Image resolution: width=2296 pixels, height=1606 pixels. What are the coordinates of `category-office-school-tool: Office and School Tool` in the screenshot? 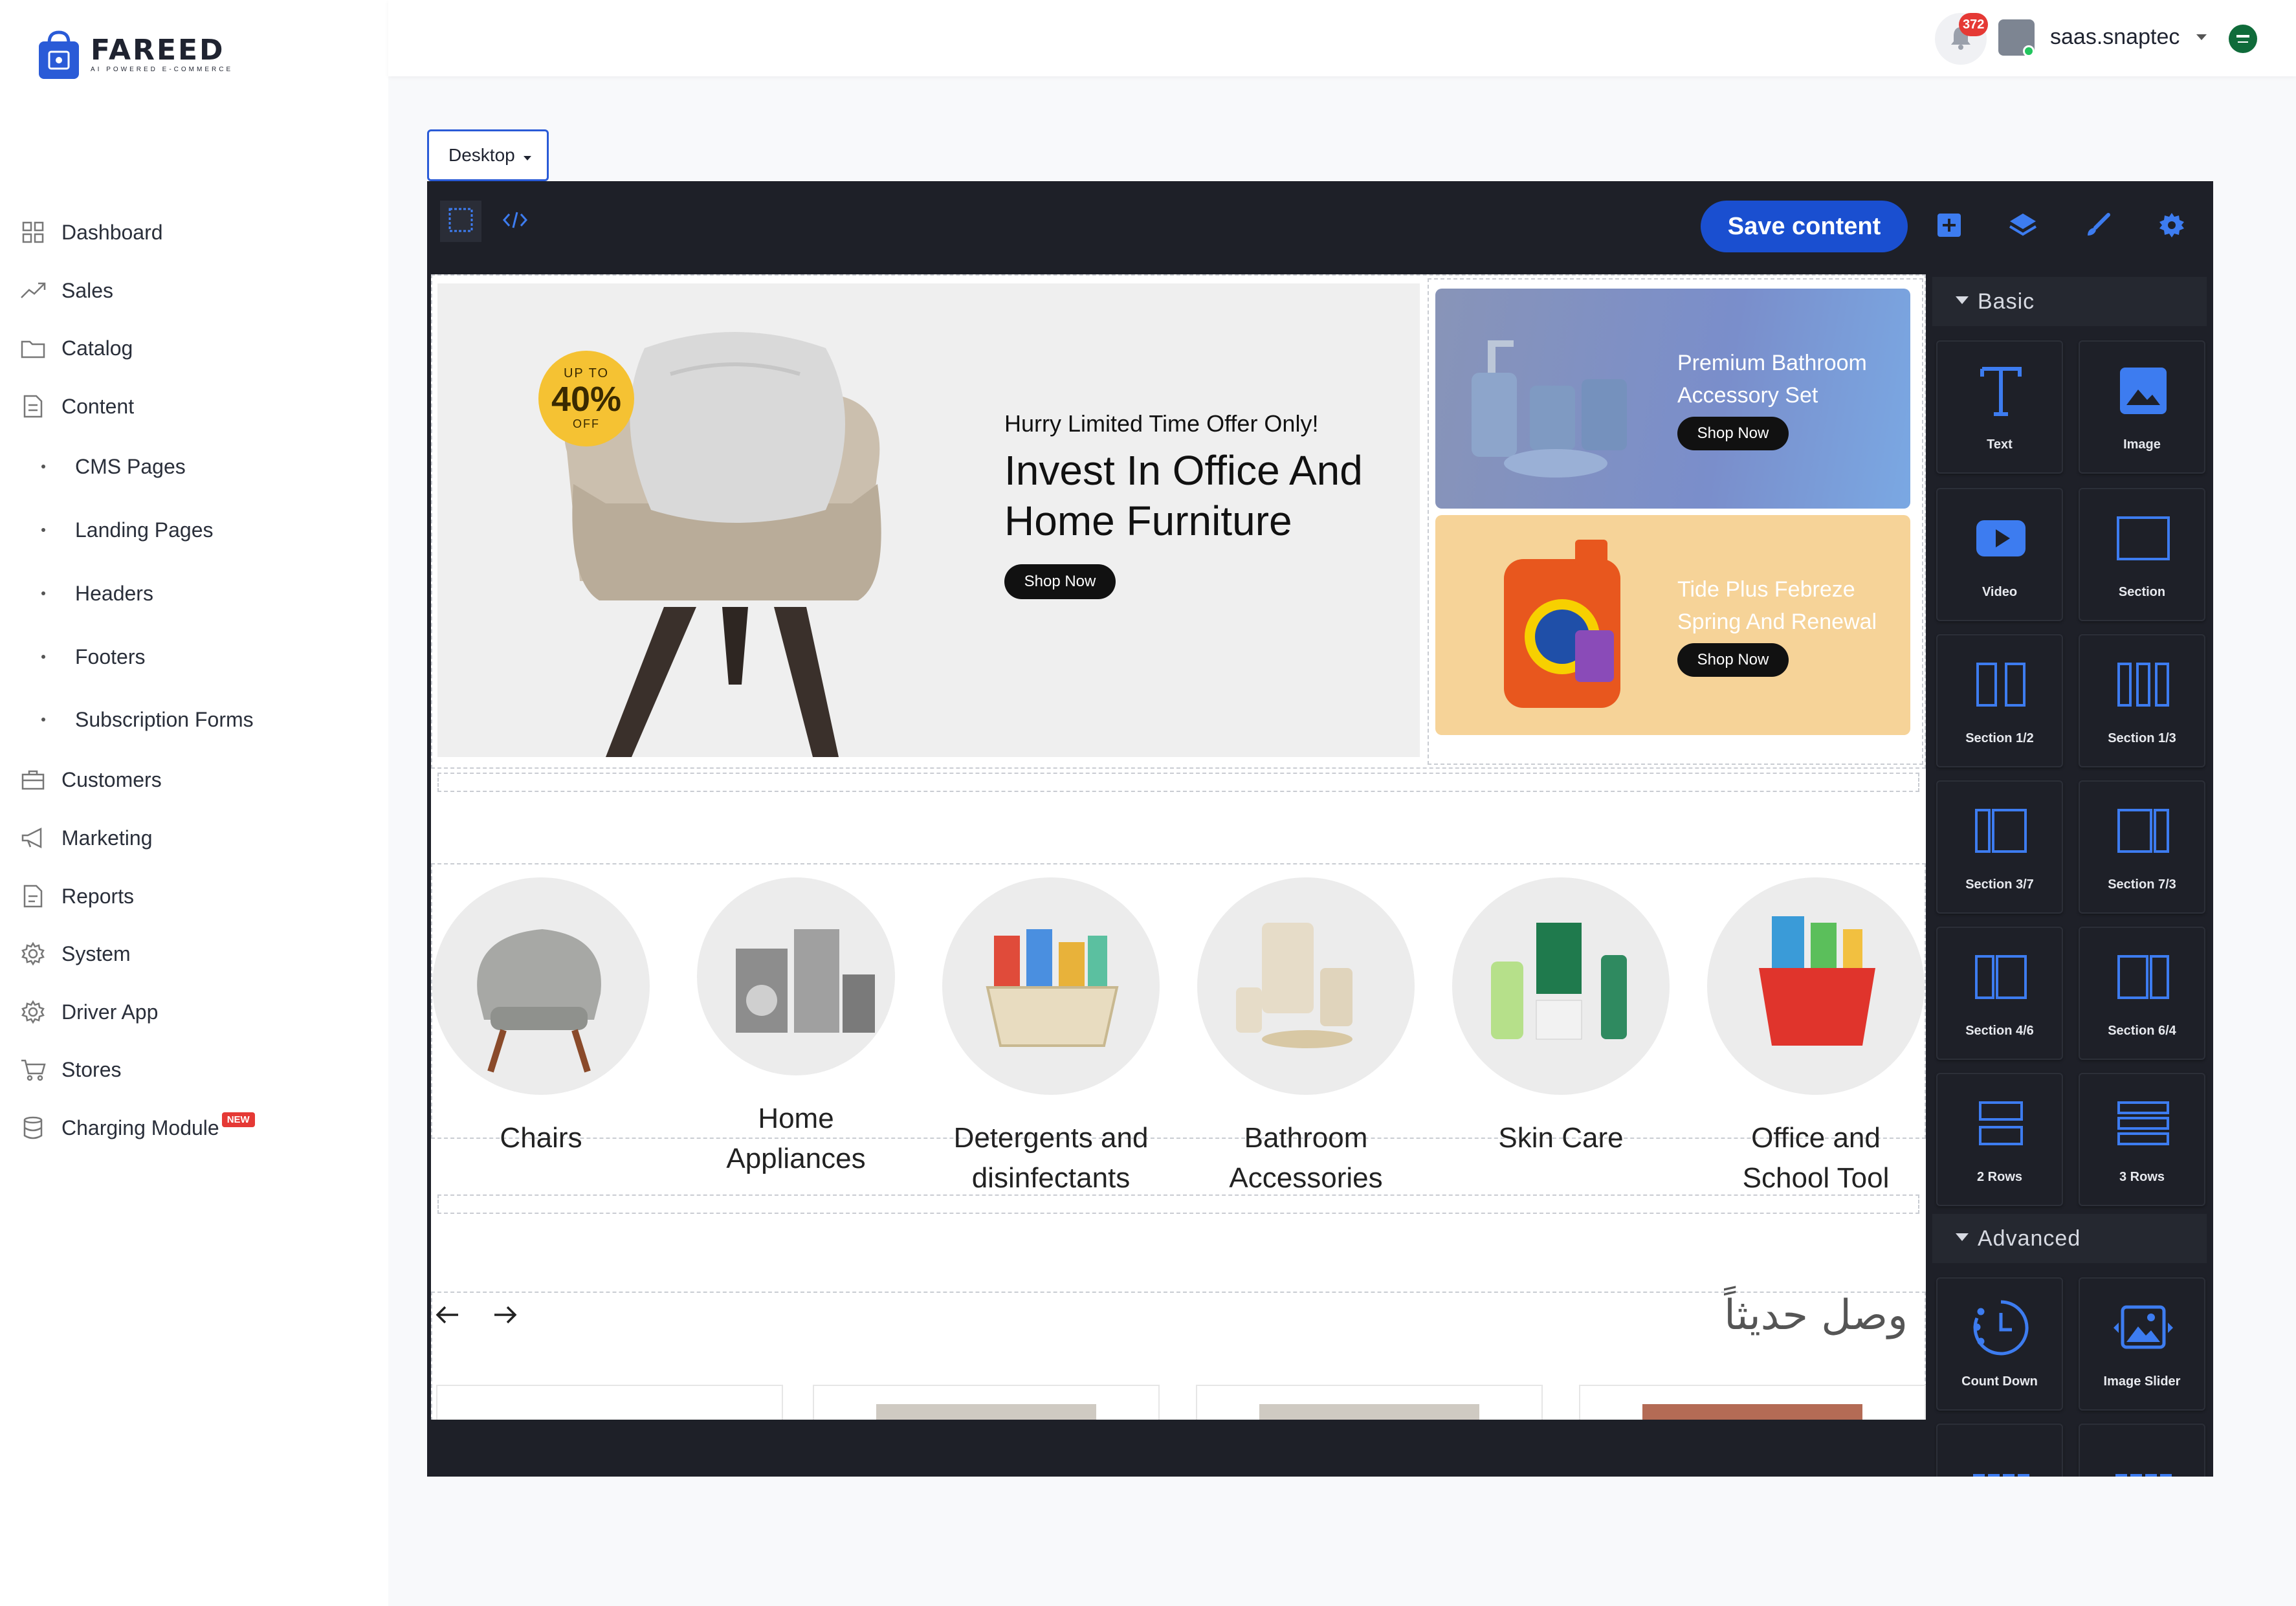 It's located at (1816, 1037).